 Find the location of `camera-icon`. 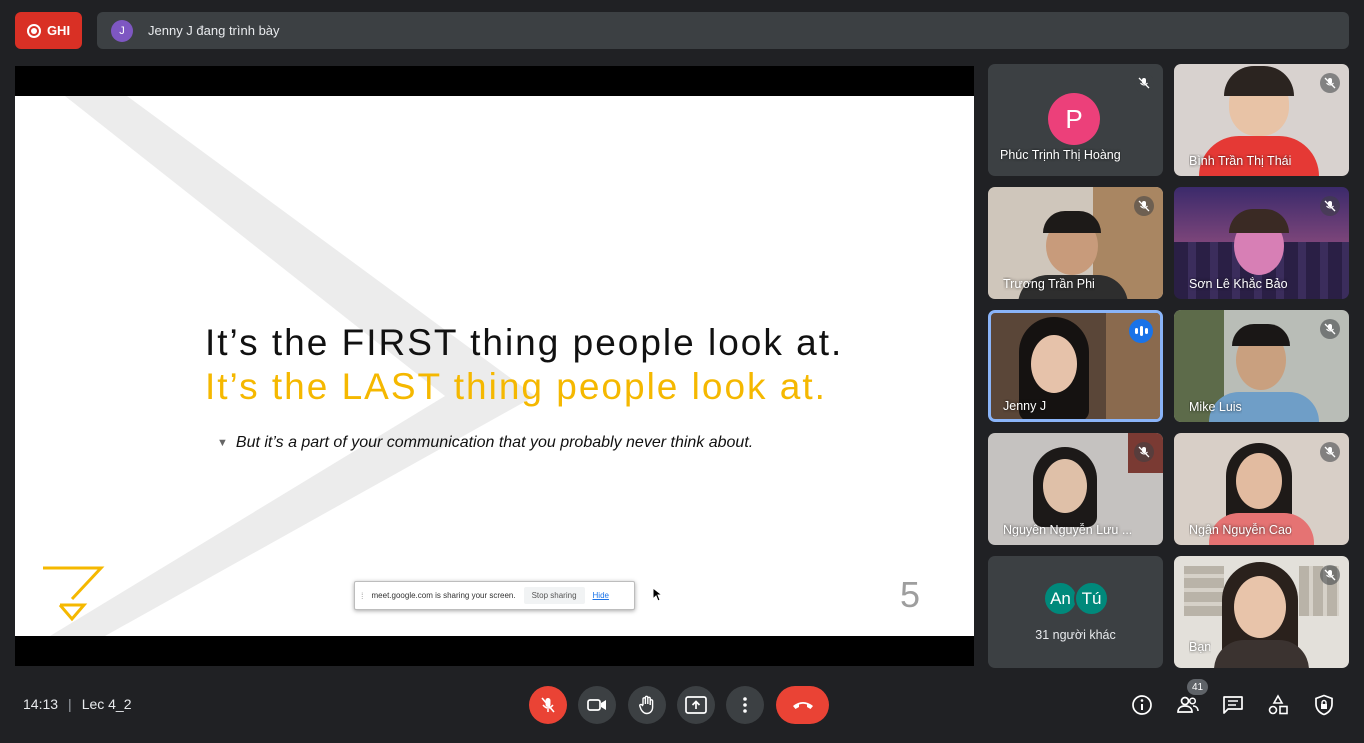

camera-icon is located at coordinates (596, 705).